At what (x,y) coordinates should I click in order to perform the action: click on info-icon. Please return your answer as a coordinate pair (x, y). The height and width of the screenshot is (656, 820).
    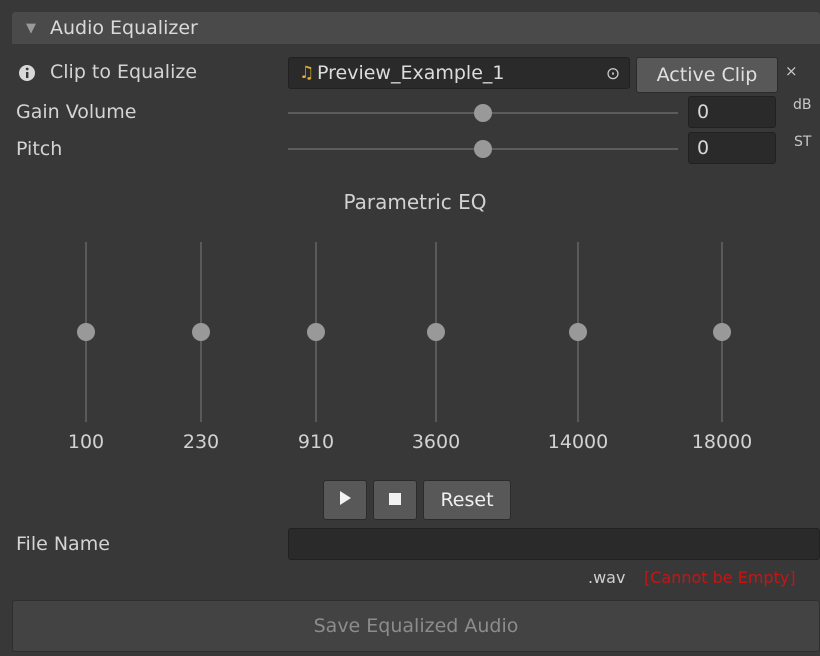
    Looking at the image, I should click on (27, 73).